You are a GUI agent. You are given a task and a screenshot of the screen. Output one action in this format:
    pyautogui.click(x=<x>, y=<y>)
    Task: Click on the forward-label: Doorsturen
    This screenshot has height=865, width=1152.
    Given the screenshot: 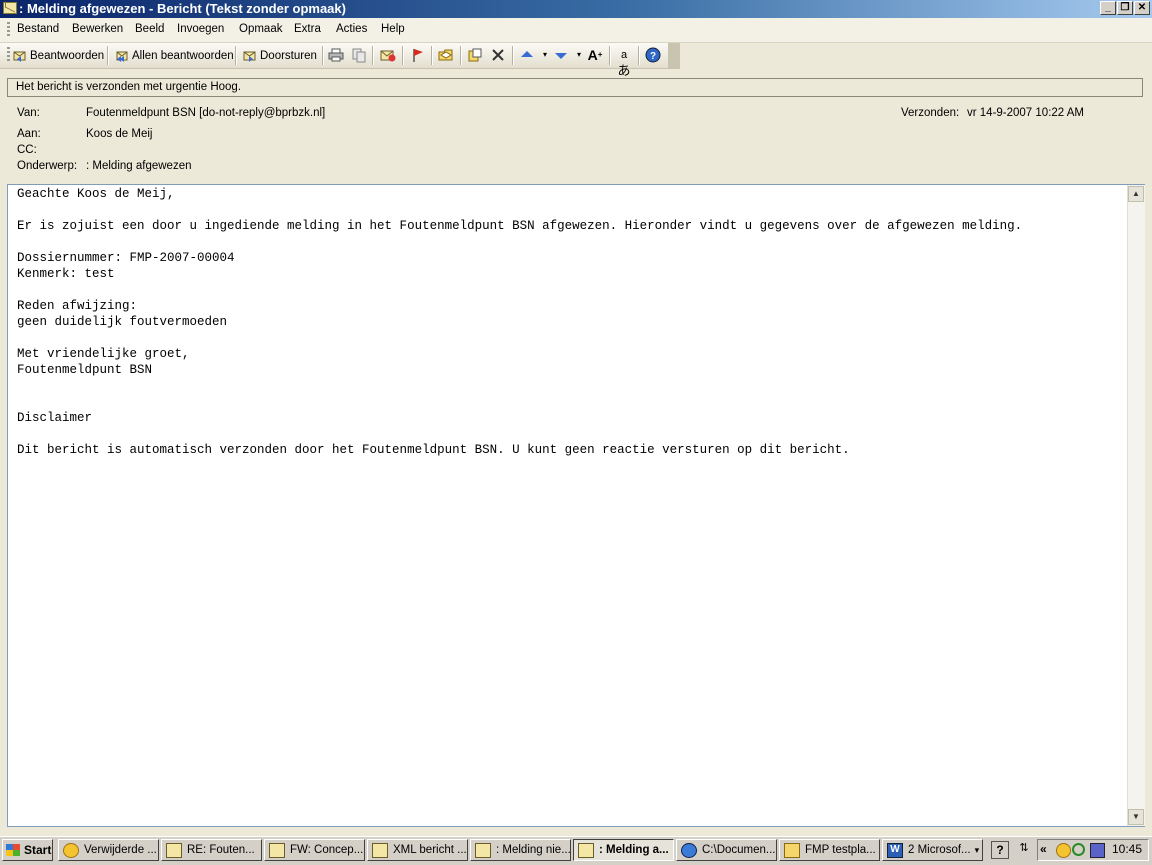 What is the action you would take?
    pyautogui.click(x=288, y=55)
    